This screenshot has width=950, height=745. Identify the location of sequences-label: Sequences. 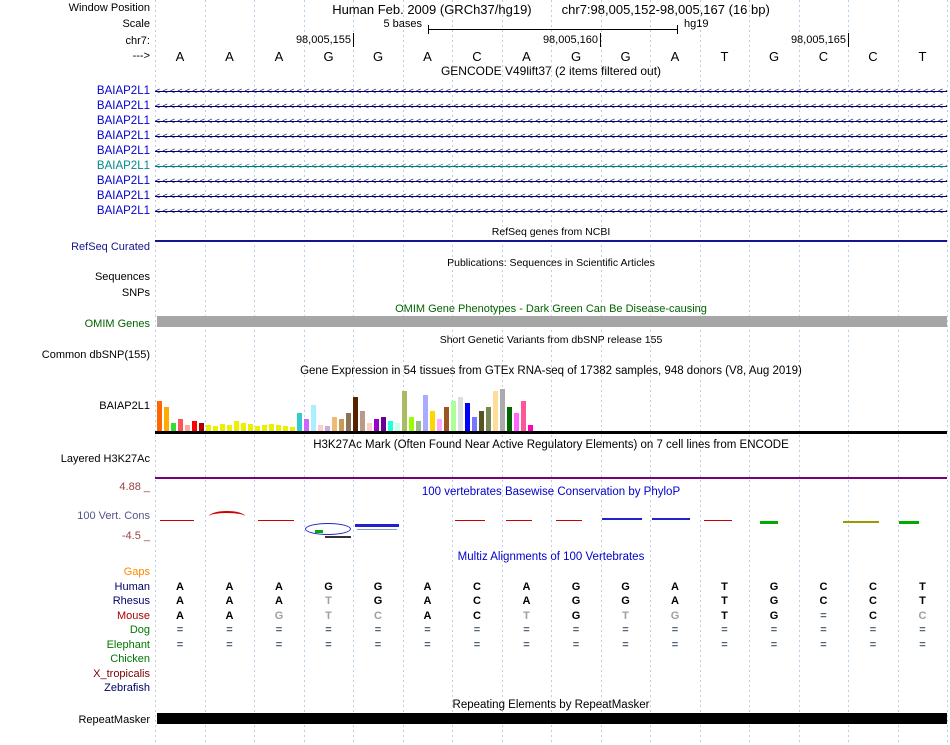
(122, 277).